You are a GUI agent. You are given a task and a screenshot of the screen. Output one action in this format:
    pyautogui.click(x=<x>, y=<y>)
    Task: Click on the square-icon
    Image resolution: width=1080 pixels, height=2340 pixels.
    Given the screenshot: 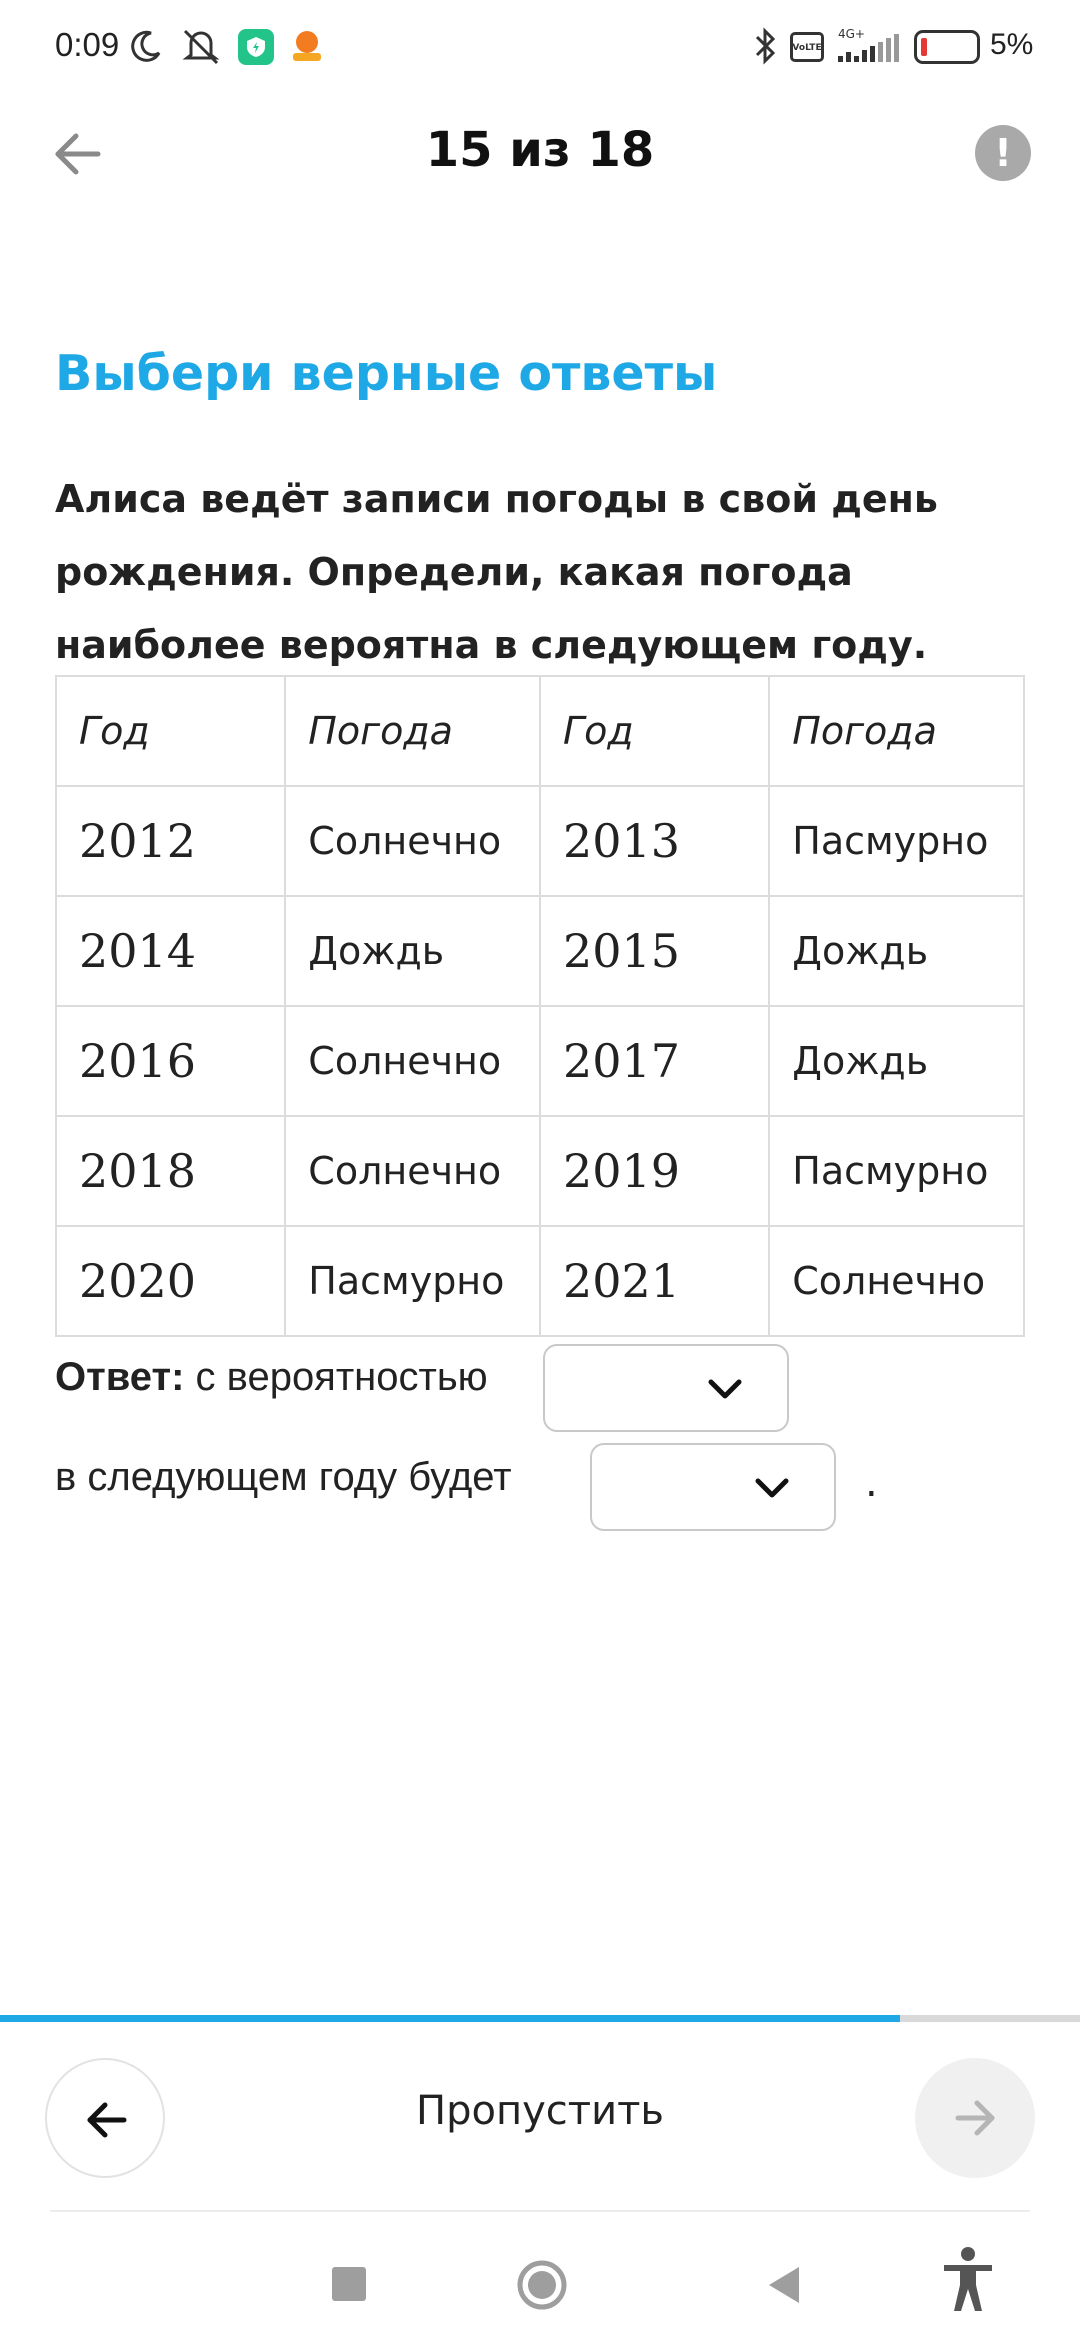 What is the action you would take?
    pyautogui.click(x=349, y=2284)
    